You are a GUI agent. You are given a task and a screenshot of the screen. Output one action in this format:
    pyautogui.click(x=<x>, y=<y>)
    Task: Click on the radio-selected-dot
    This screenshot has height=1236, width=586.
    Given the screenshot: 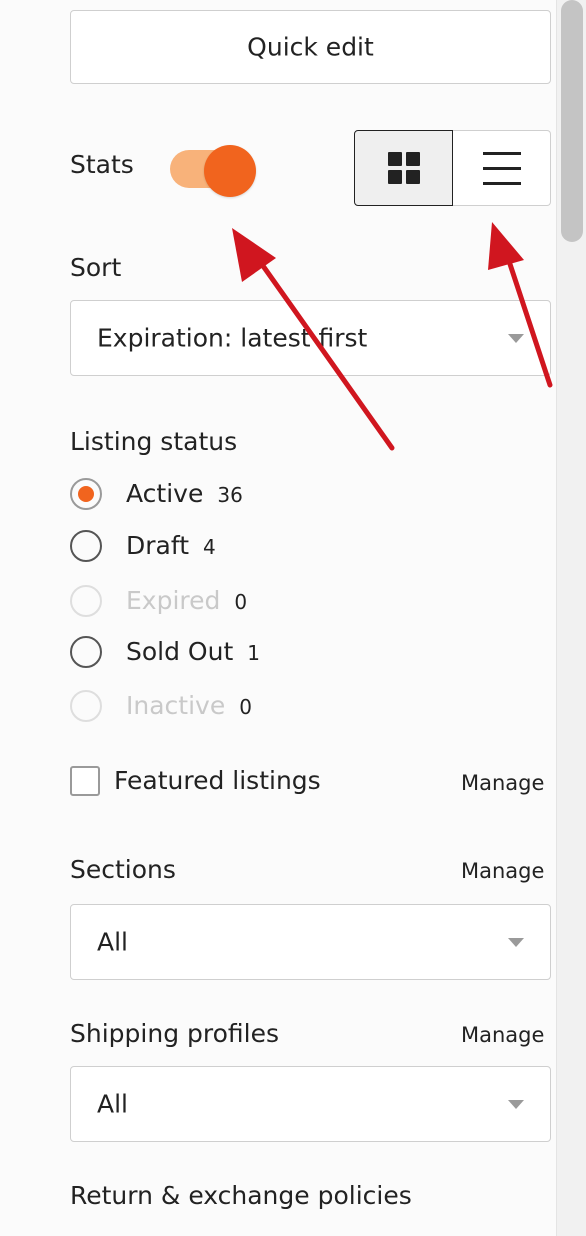 What is the action you would take?
    pyautogui.click(x=86, y=494)
    